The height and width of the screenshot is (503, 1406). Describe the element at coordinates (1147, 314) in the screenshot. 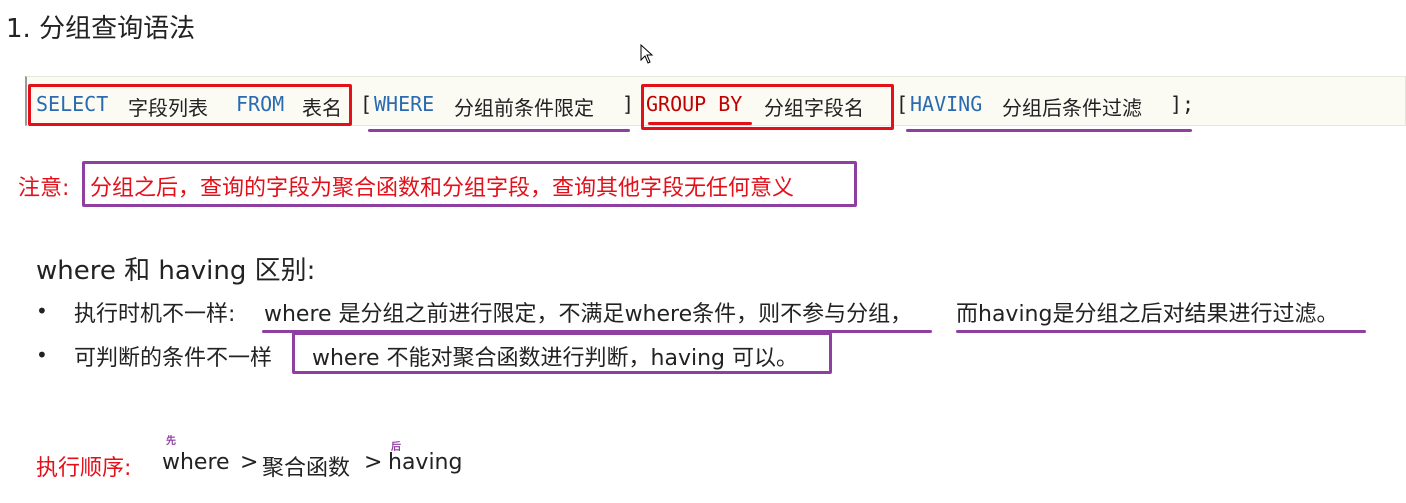

I see `timing-having-text: 而having是分组之后对结果进行过滤。` at that location.